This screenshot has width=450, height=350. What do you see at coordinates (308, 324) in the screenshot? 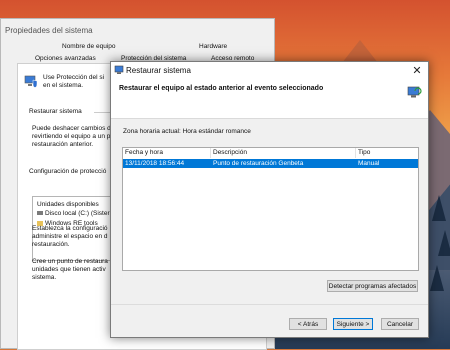
I see `back-button: < Atrás` at bounding box center [308, 324].